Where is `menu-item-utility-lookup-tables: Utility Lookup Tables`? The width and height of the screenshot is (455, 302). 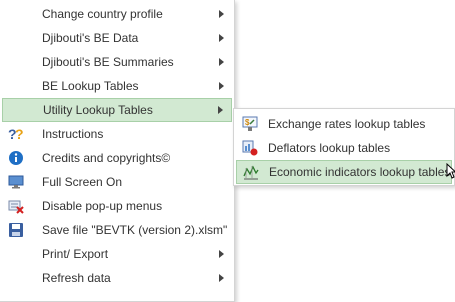 menu-item-utility-lookup-tables: Utility Lookup Tables is located at coordinates (117, 110).